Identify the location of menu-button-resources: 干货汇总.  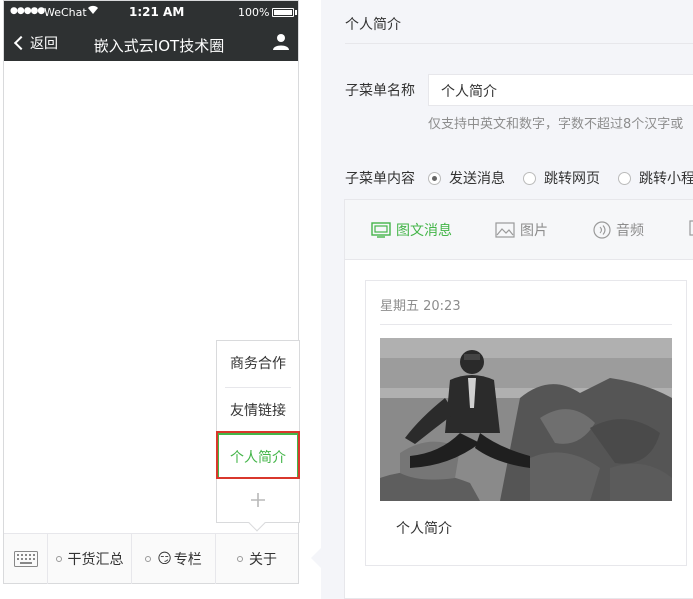
(90, 559).